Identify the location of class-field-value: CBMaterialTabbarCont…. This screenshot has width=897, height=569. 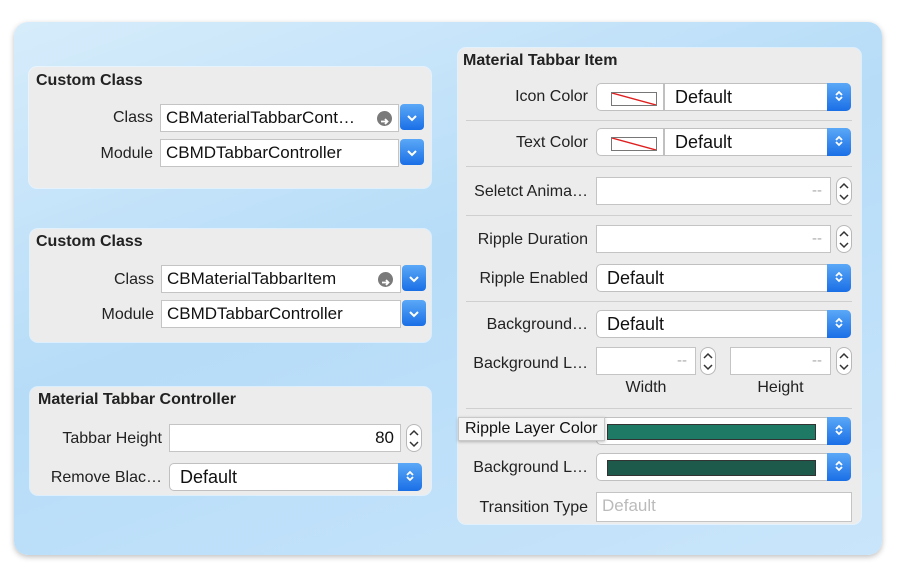
(260, 117).